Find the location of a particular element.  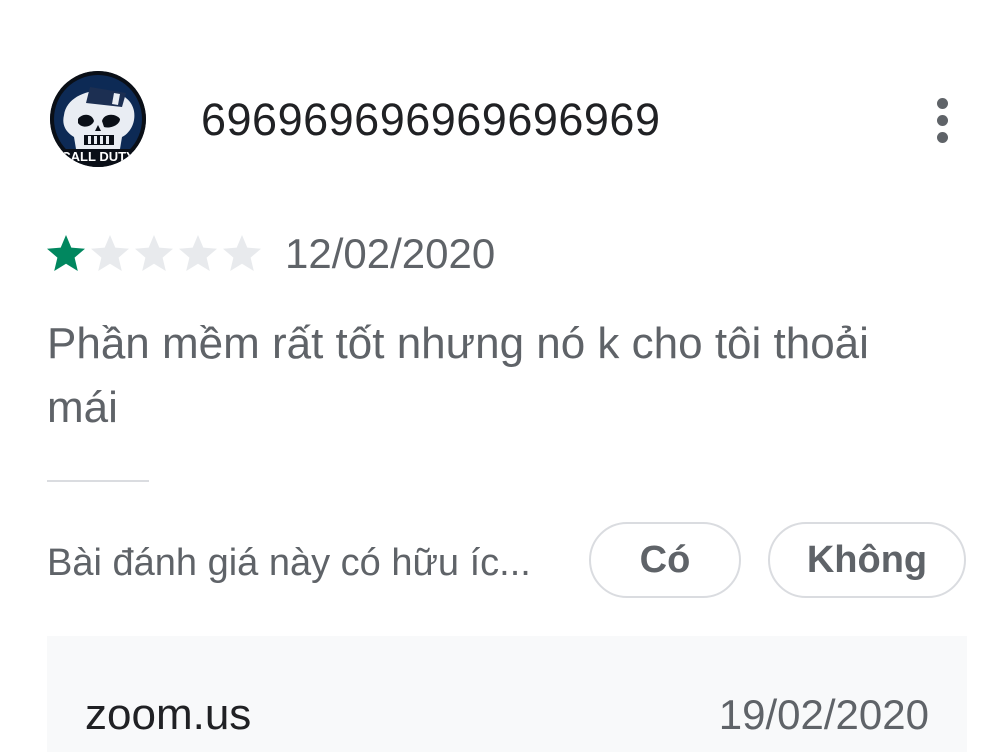

review-date: 12/02/2020 is located at coordinates (390, 253).